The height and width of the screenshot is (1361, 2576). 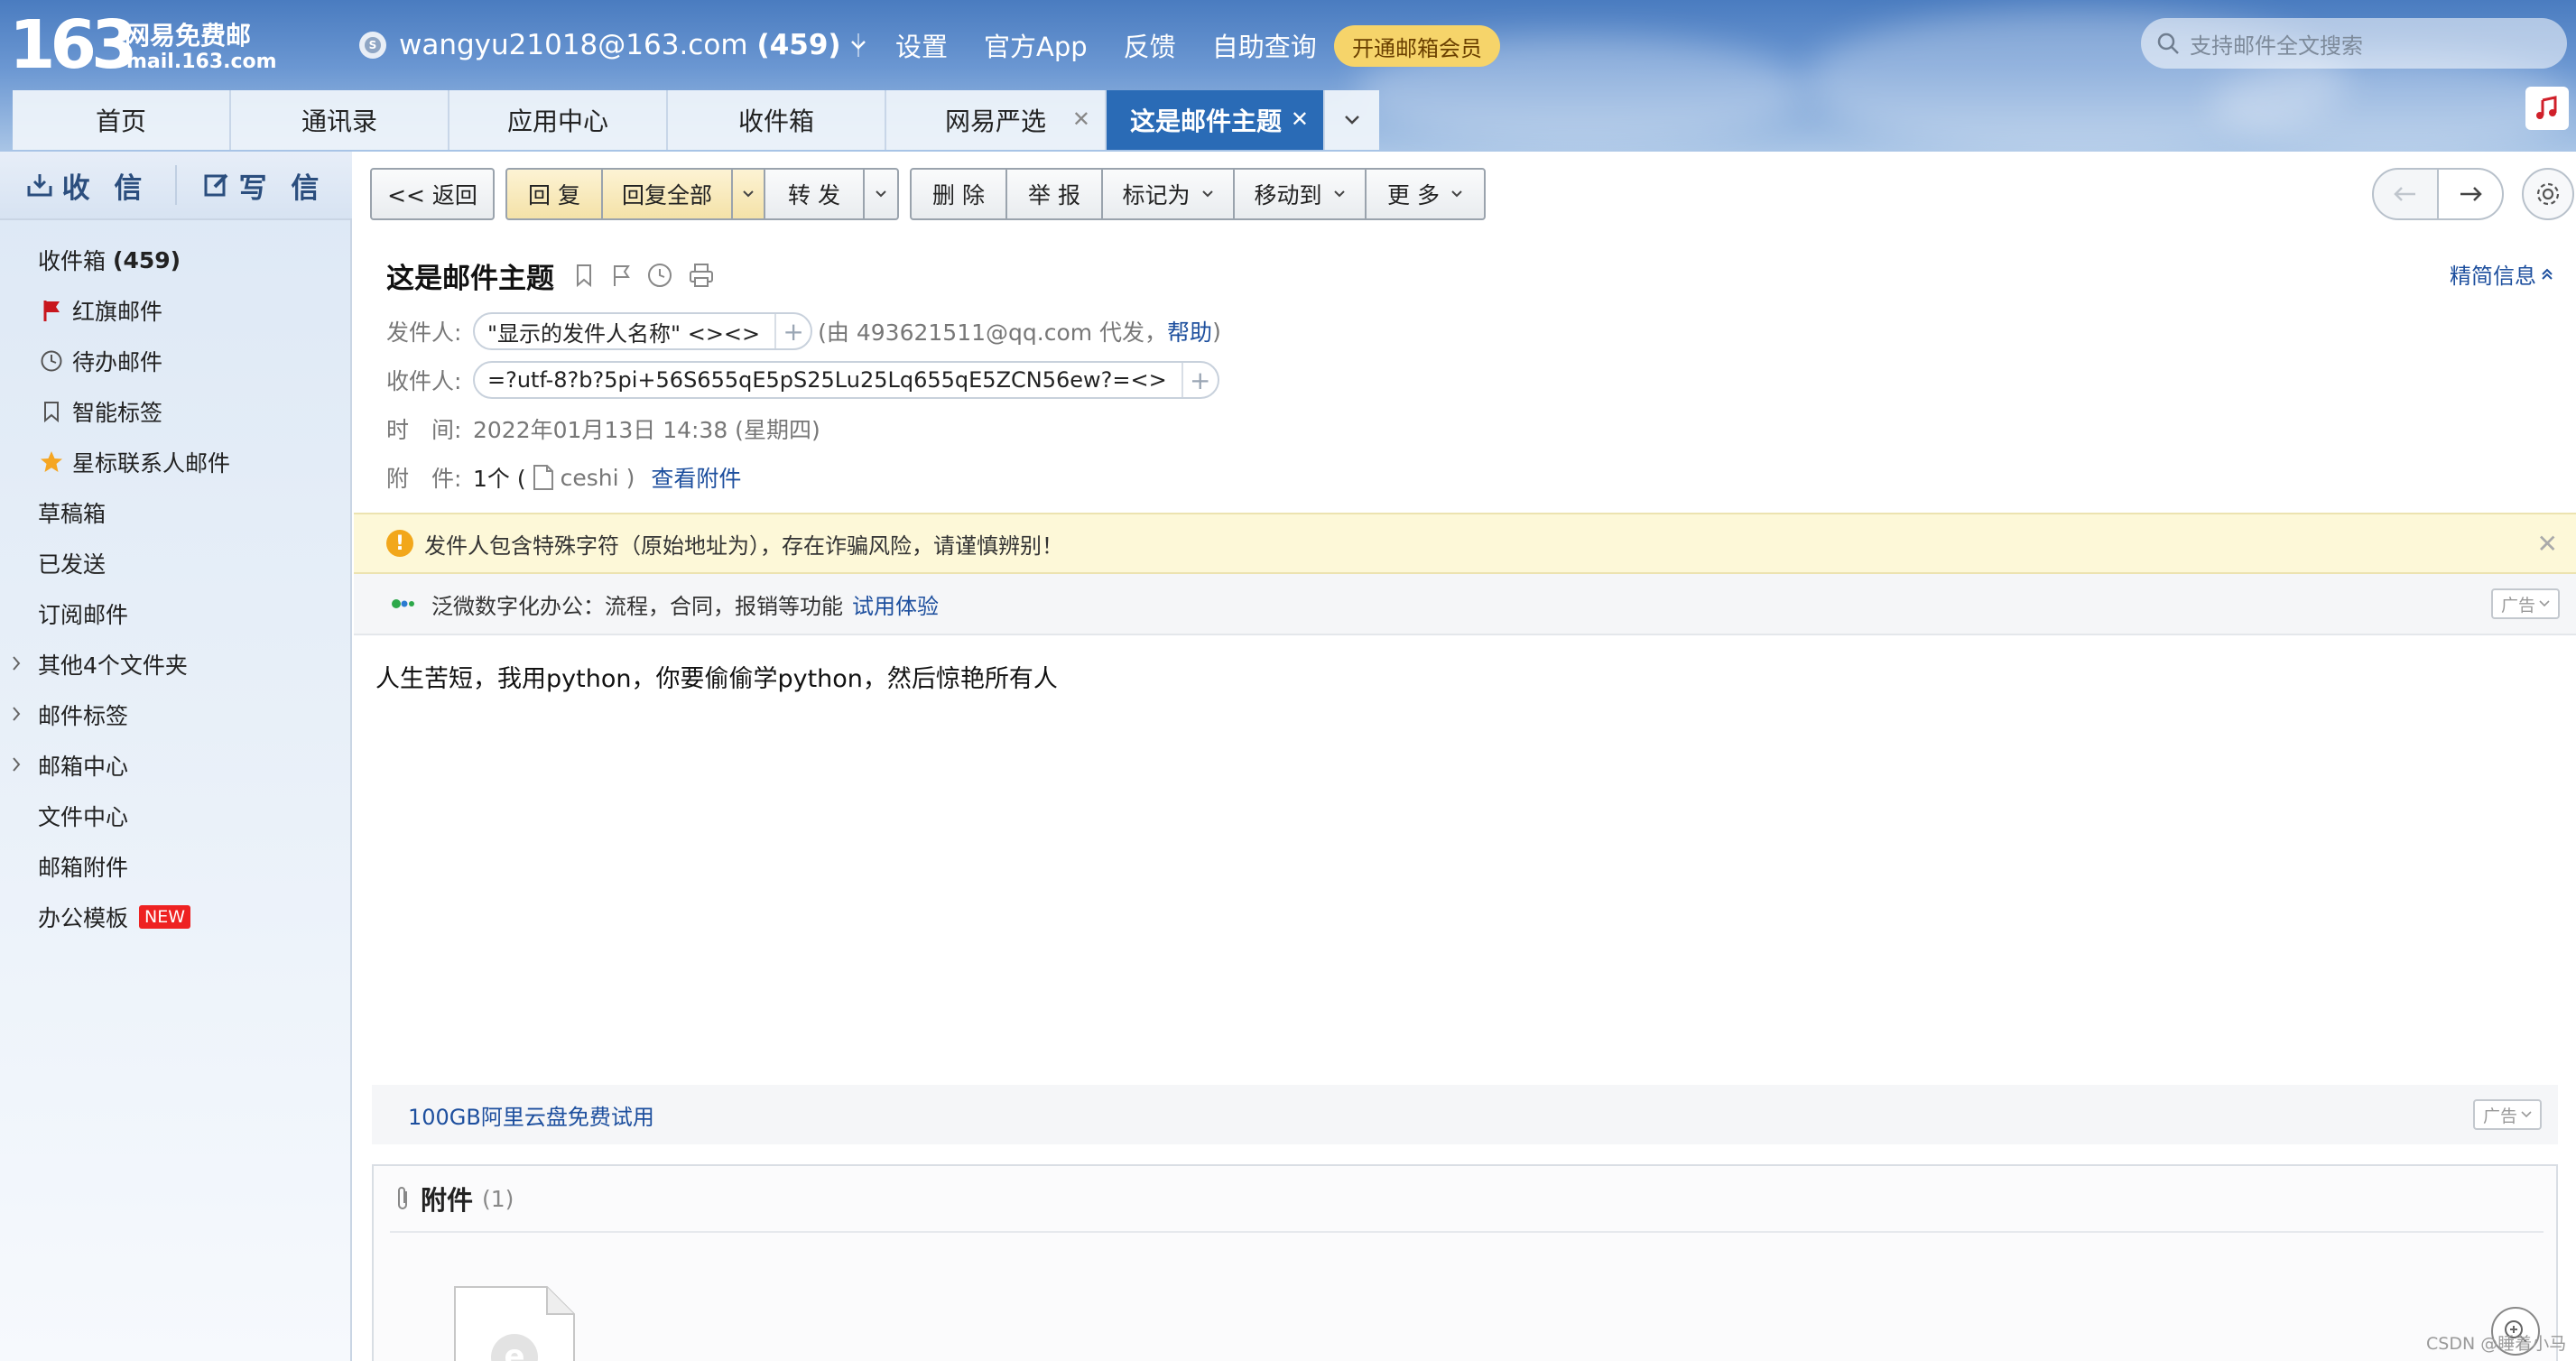 I want to click on tab-current-mail: 这是邮件主题 ✕, so click(x=1216, y=120).